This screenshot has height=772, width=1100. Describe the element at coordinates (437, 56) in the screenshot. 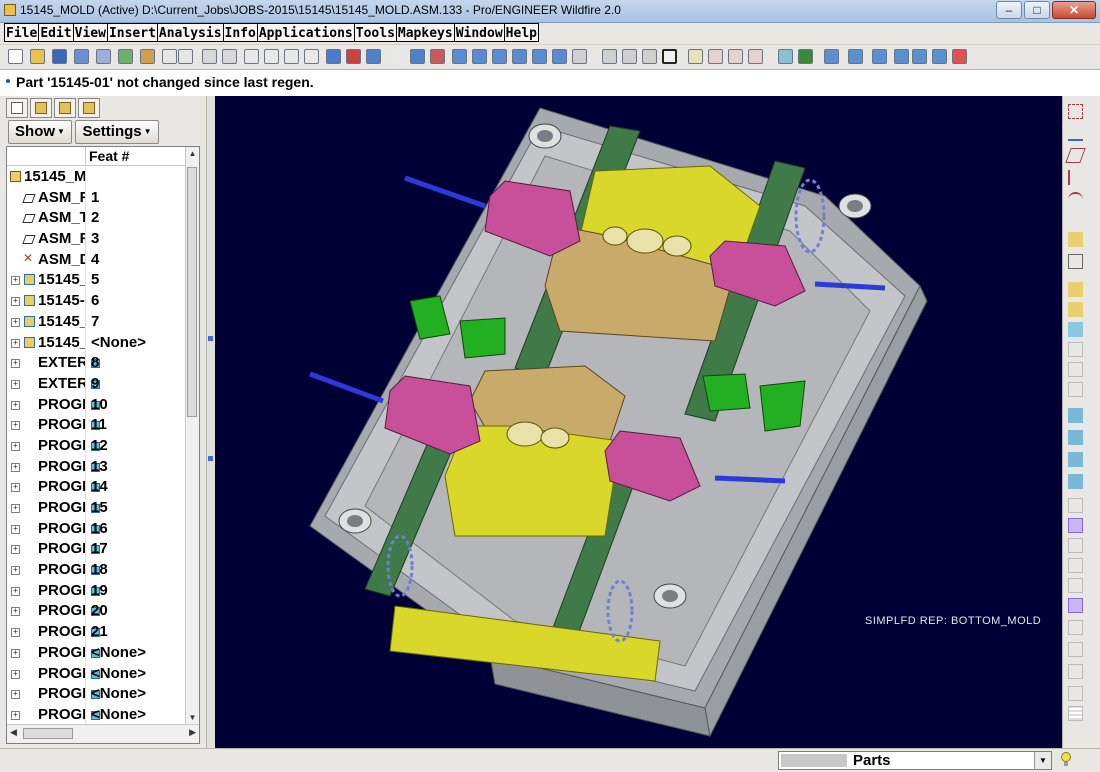

I see `orient-icon` at that location.